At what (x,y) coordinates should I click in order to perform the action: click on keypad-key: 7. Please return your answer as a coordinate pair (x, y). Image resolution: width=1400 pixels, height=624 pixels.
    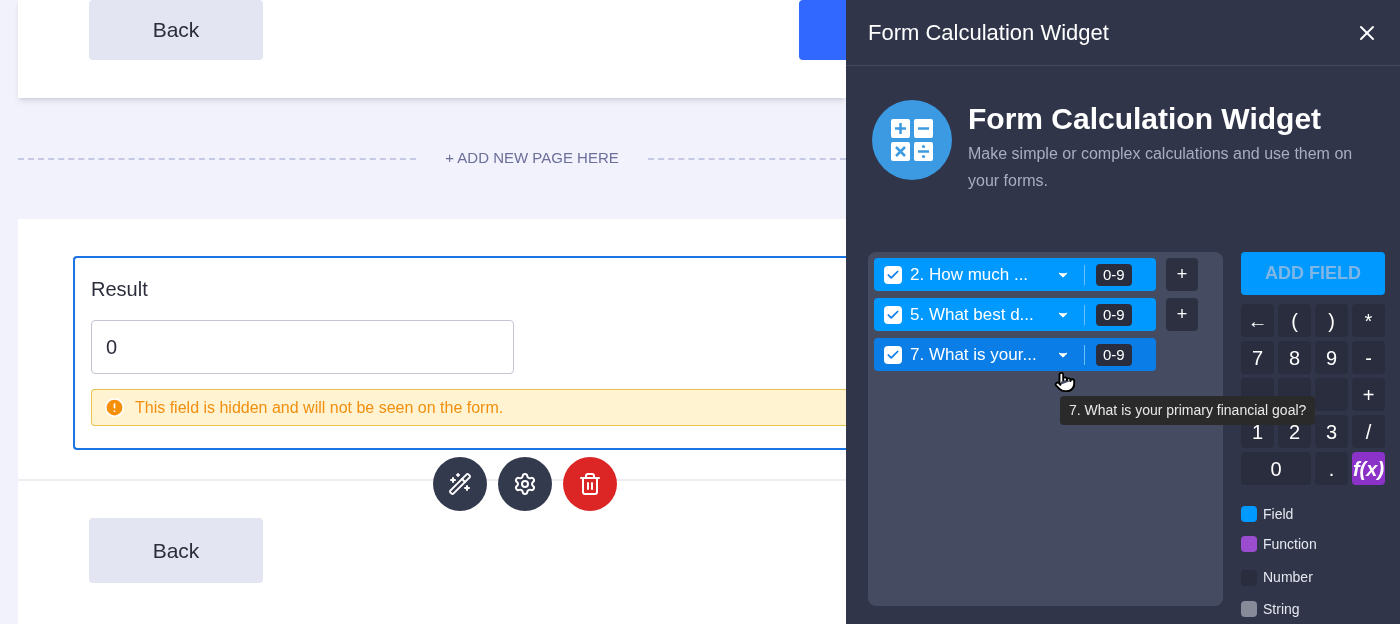
    Looking at the image, I should click on (1257, 357).